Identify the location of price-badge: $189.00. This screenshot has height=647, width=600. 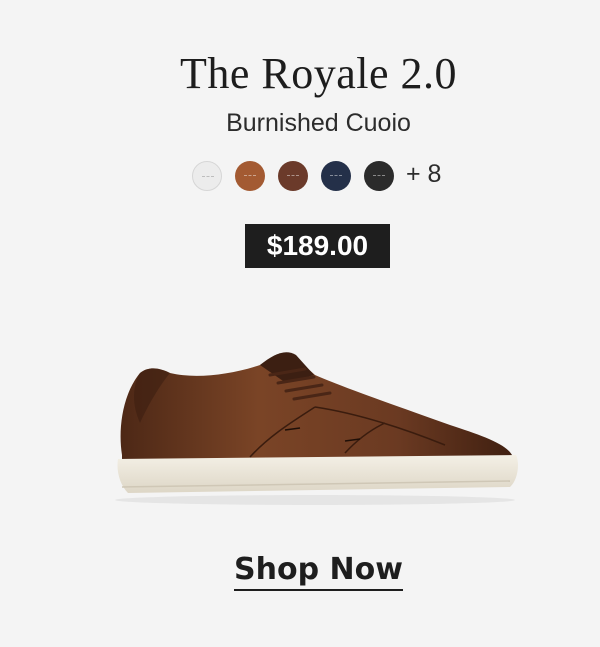
(317, 246).